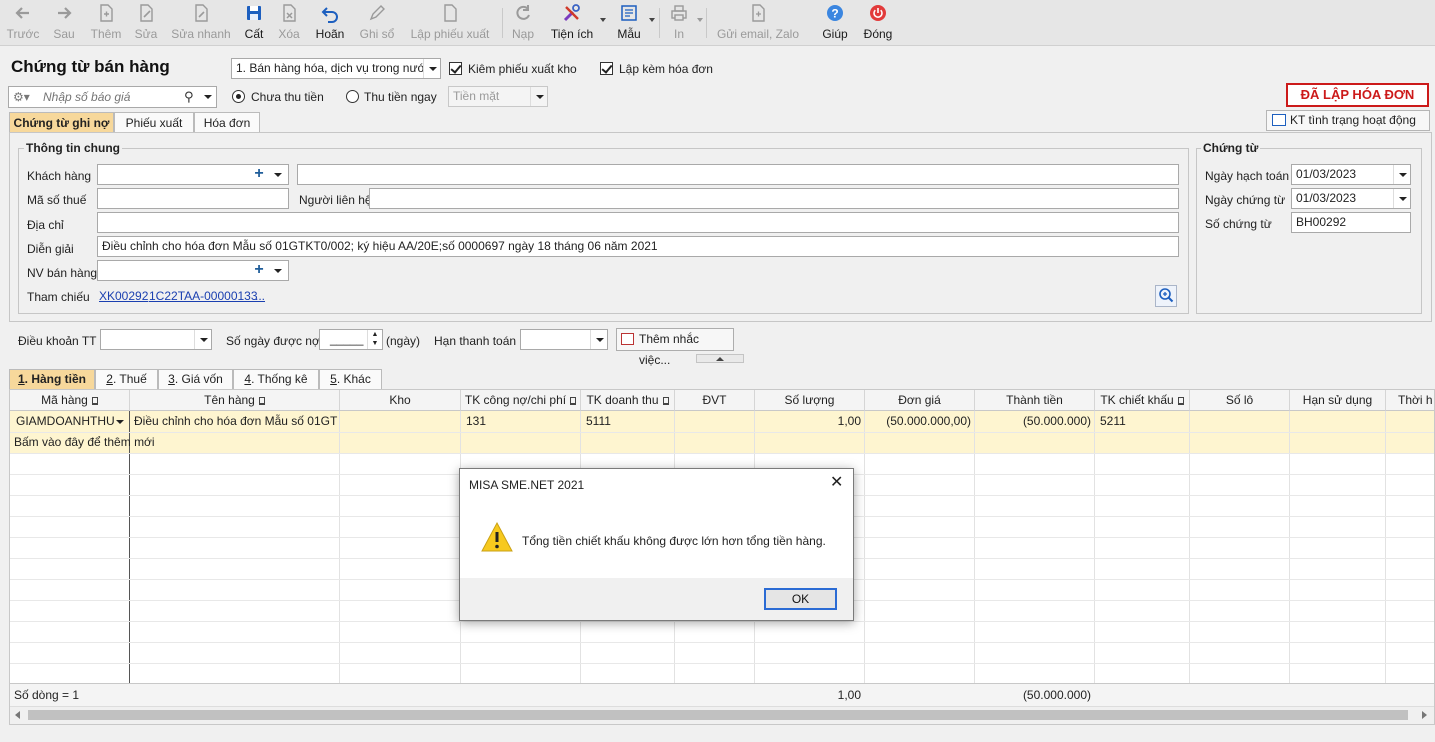 This screenshot has height=742, width=1435. I want to click on column-header: Đơn giá, so click(920, 400).